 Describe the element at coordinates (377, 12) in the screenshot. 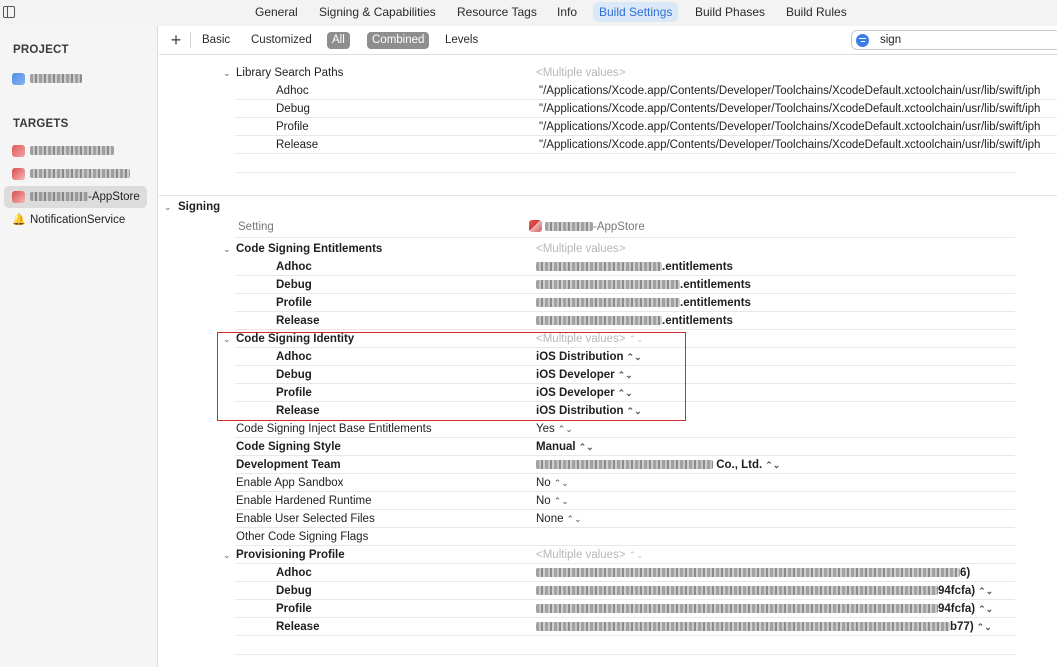

I see `tab-signing-capabilities: Signing & Capabilities` at that location.